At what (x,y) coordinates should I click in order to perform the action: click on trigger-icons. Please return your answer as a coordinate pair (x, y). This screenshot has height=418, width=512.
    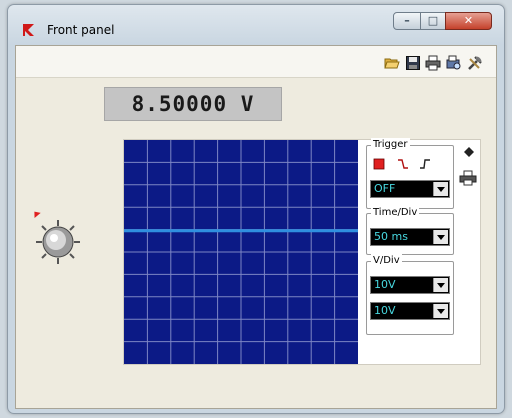
    Looking at the image, I should click on (410, 165).